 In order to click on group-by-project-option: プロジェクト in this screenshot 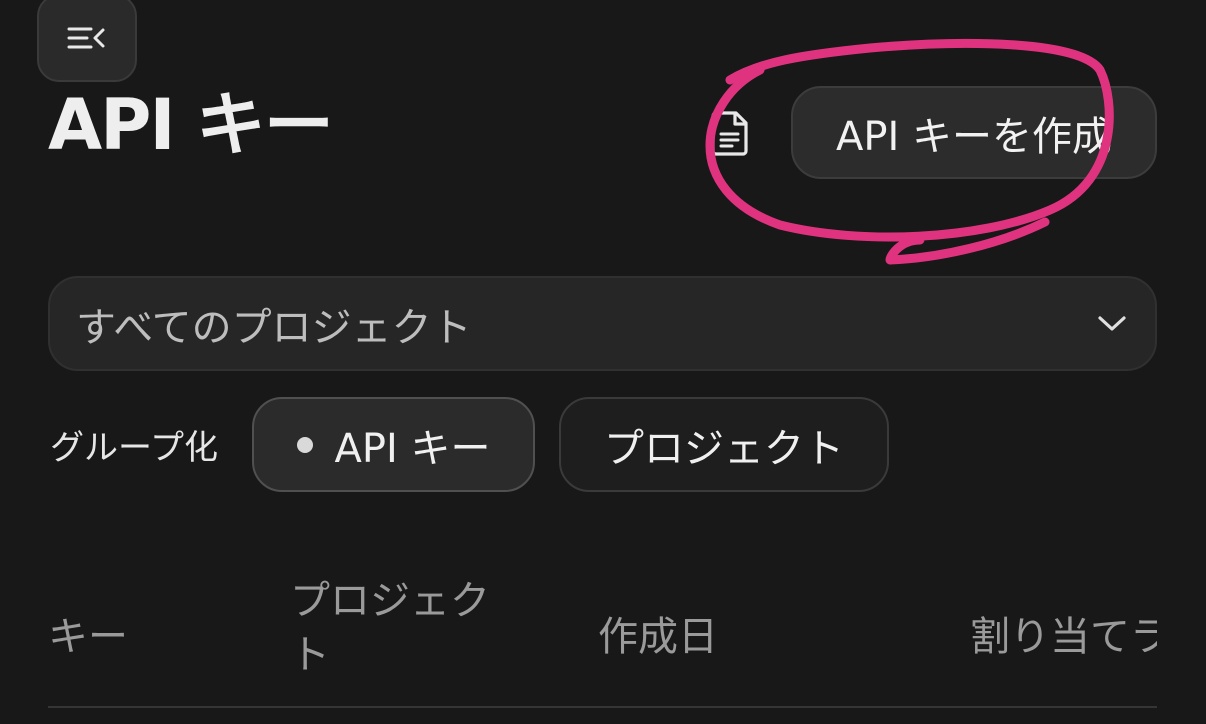, I will do `click(724, 444)`.